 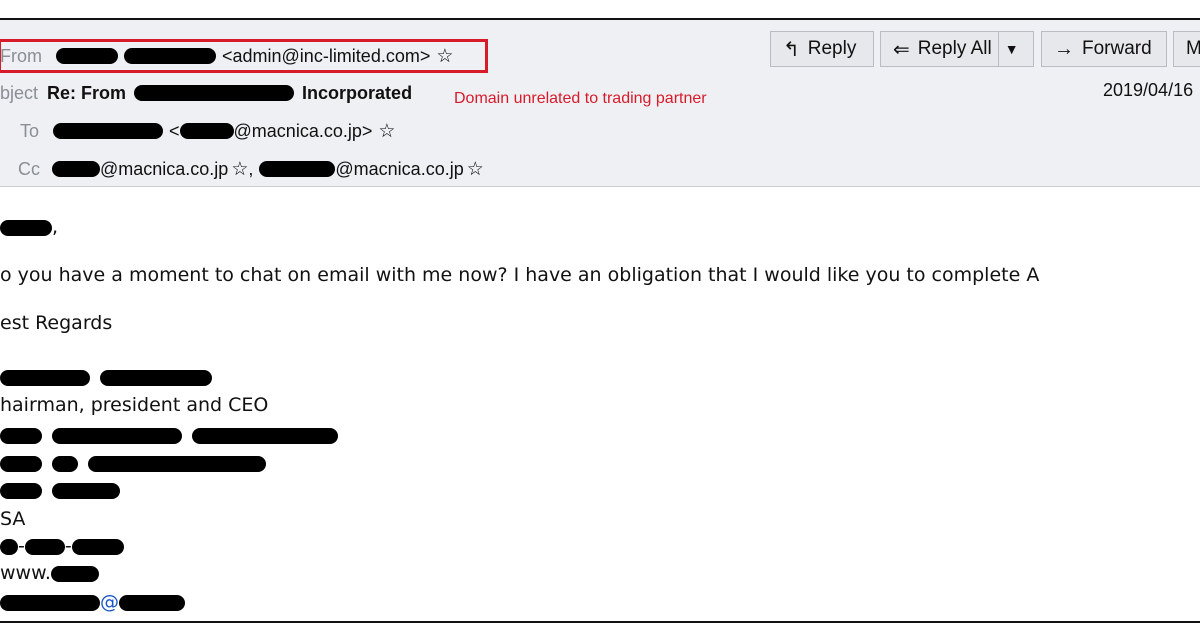 I want to click on to-row: To < @macnica.co.jp> ☆, so click(x=207, y=131).